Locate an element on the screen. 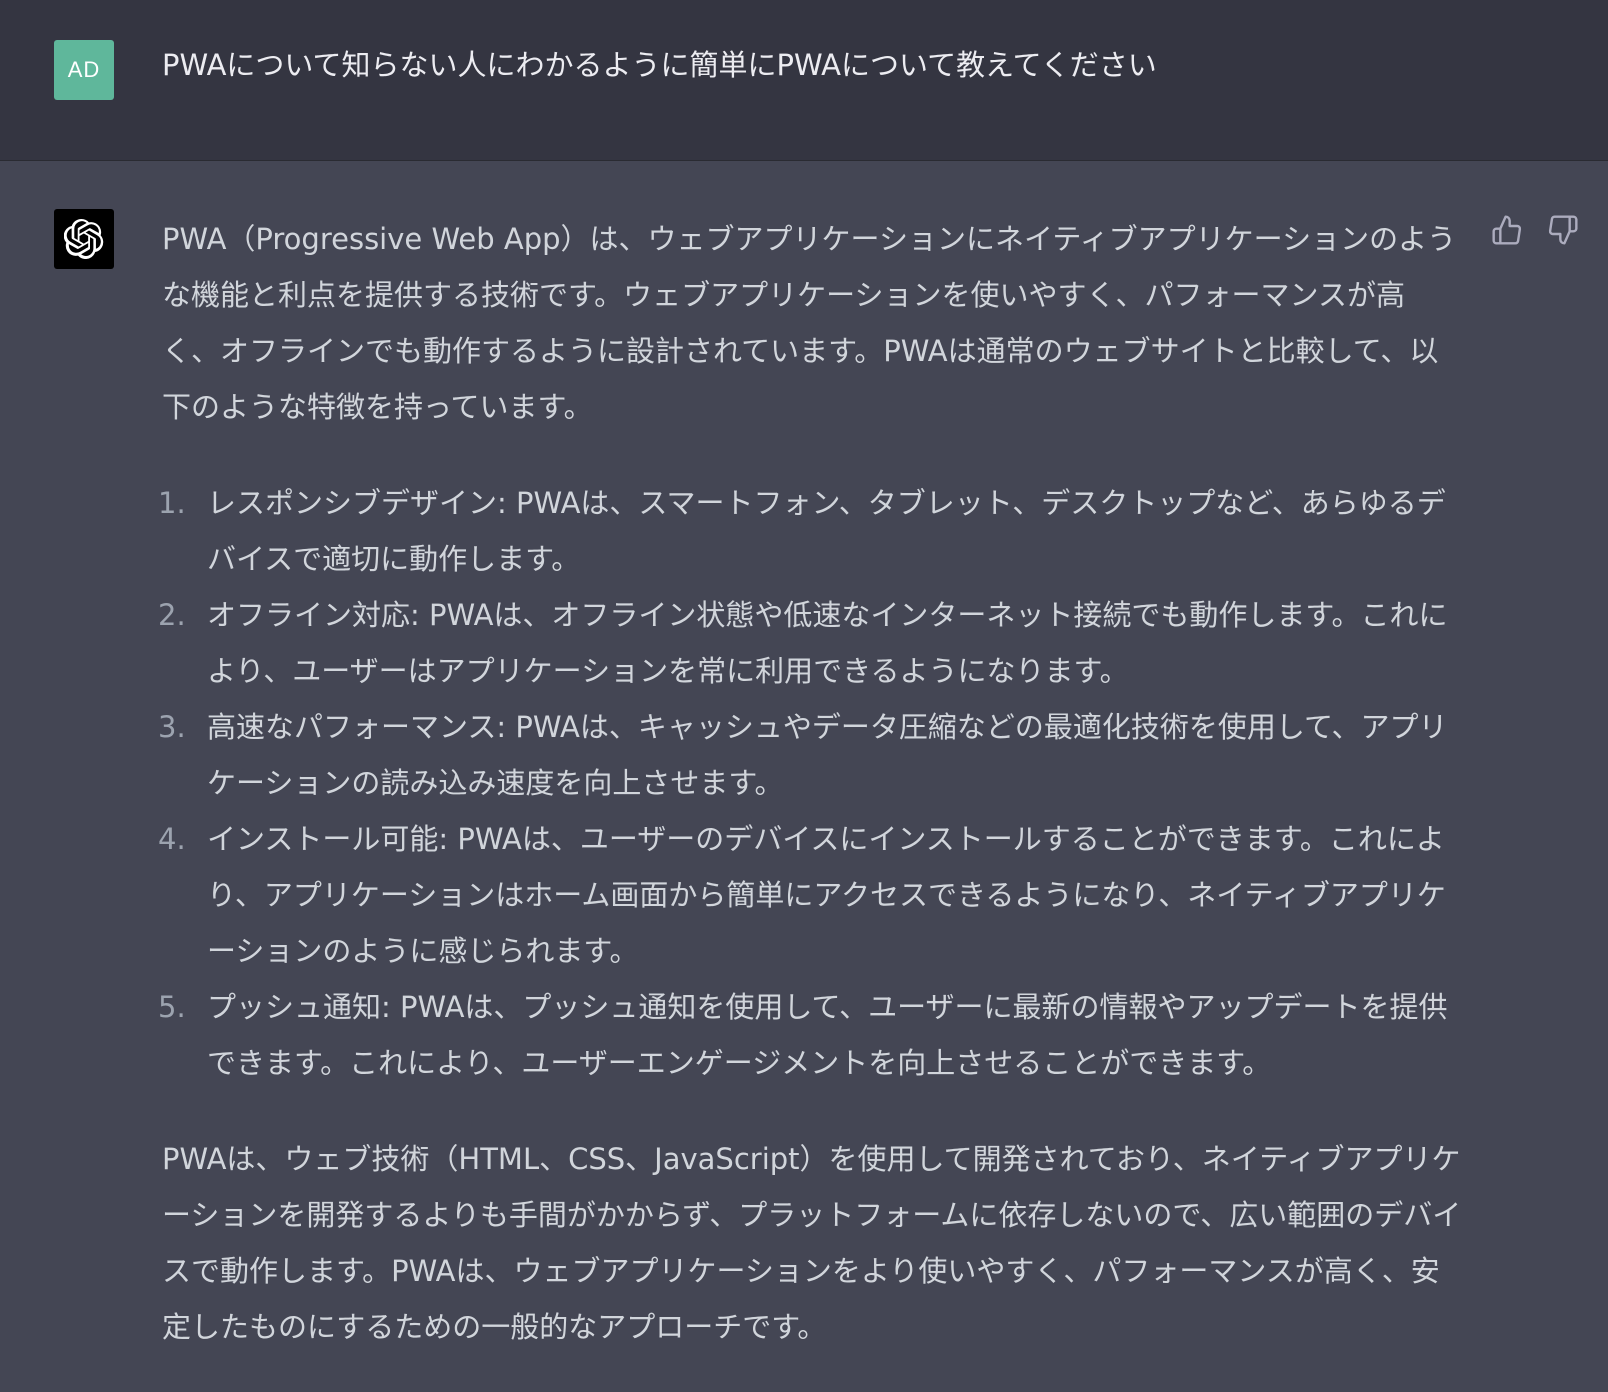 This screenshot has width=1608, height=1392. user-message-row: AD PWAについて知らない人にわかるように簡単にPWAについて教えてください is located at coordinates (804, 80).